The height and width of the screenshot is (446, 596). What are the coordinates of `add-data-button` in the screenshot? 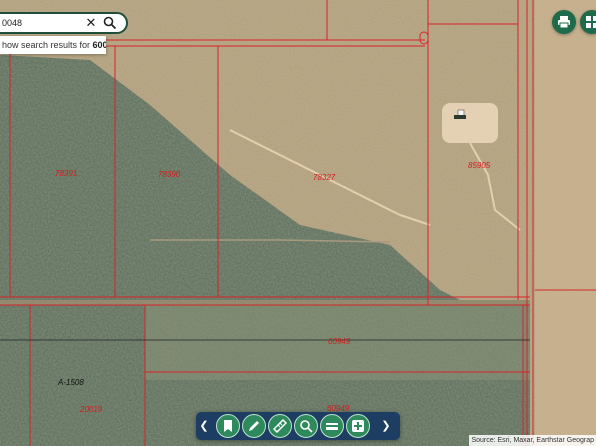 It's located at (358, 426).